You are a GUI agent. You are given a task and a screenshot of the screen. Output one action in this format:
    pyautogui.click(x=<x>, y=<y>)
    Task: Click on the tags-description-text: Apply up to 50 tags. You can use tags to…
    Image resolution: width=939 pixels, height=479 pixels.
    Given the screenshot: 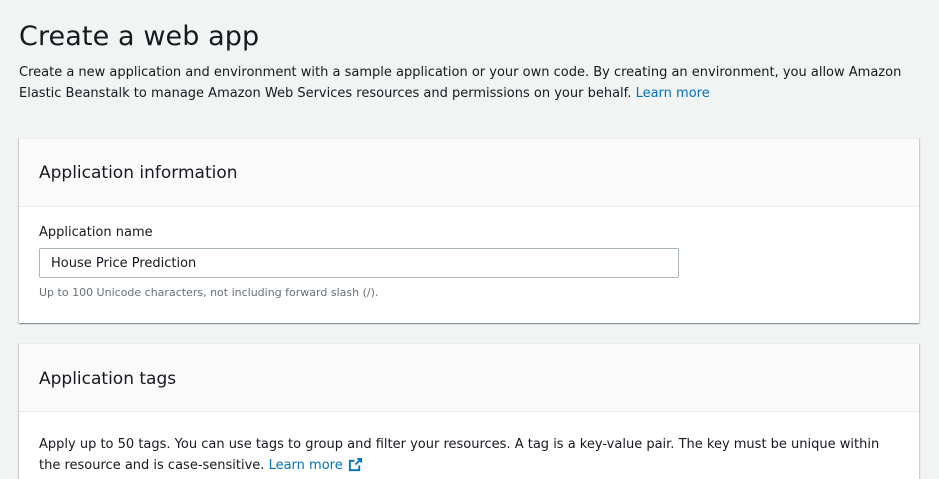 What is the action you would take?
    pyautogui.click(x=459, y=455)
    